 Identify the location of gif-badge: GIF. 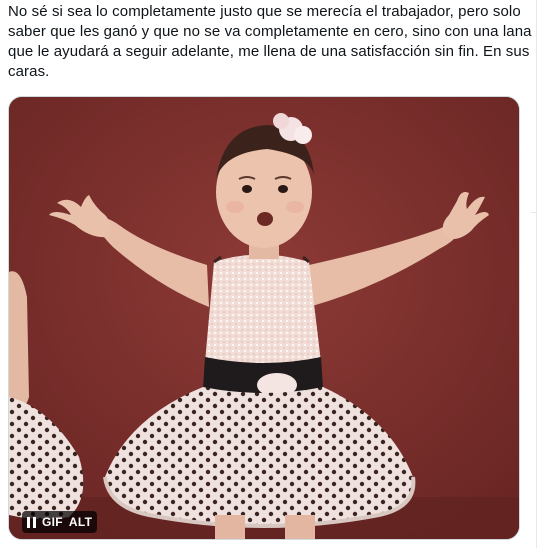
(52, 522).